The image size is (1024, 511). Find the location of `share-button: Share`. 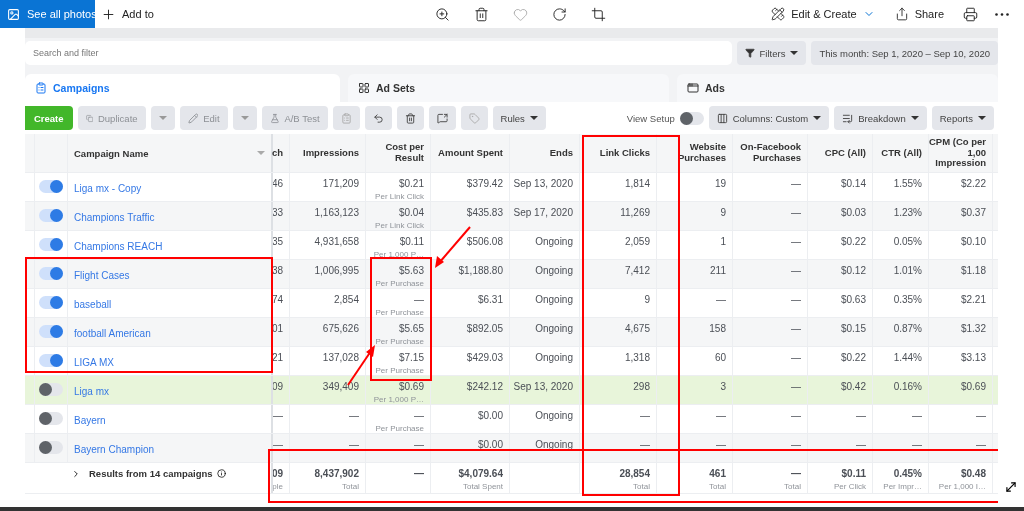

share-button: Share is located at coordinates (919, 14).